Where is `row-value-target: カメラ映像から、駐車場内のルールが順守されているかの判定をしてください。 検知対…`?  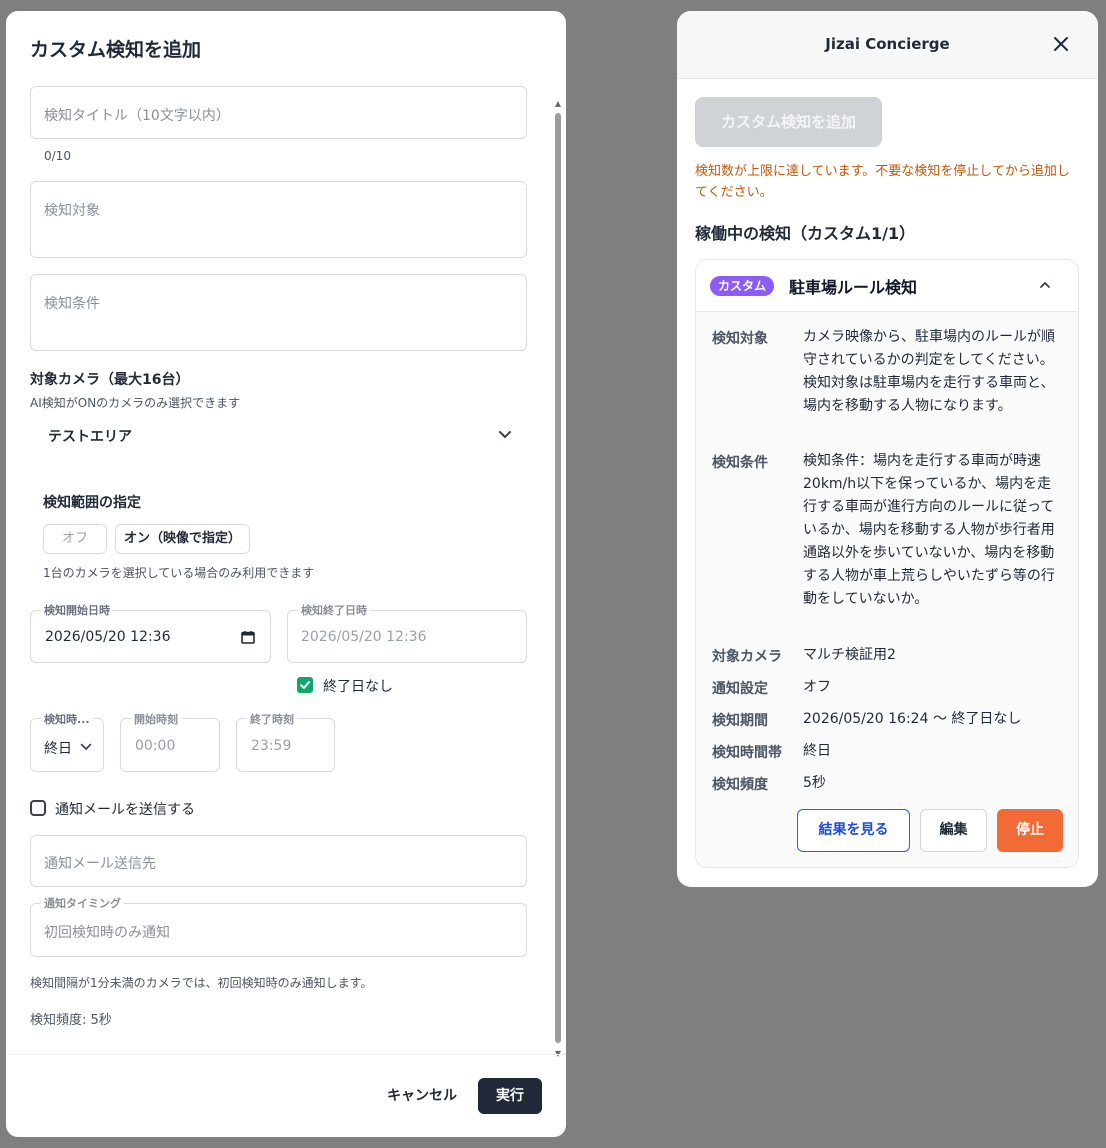 row-value-target: カメラ映像から、駐車場内のルールが順守されているかの判定をしてください。 検知対… is located at coordinates (929, 371).